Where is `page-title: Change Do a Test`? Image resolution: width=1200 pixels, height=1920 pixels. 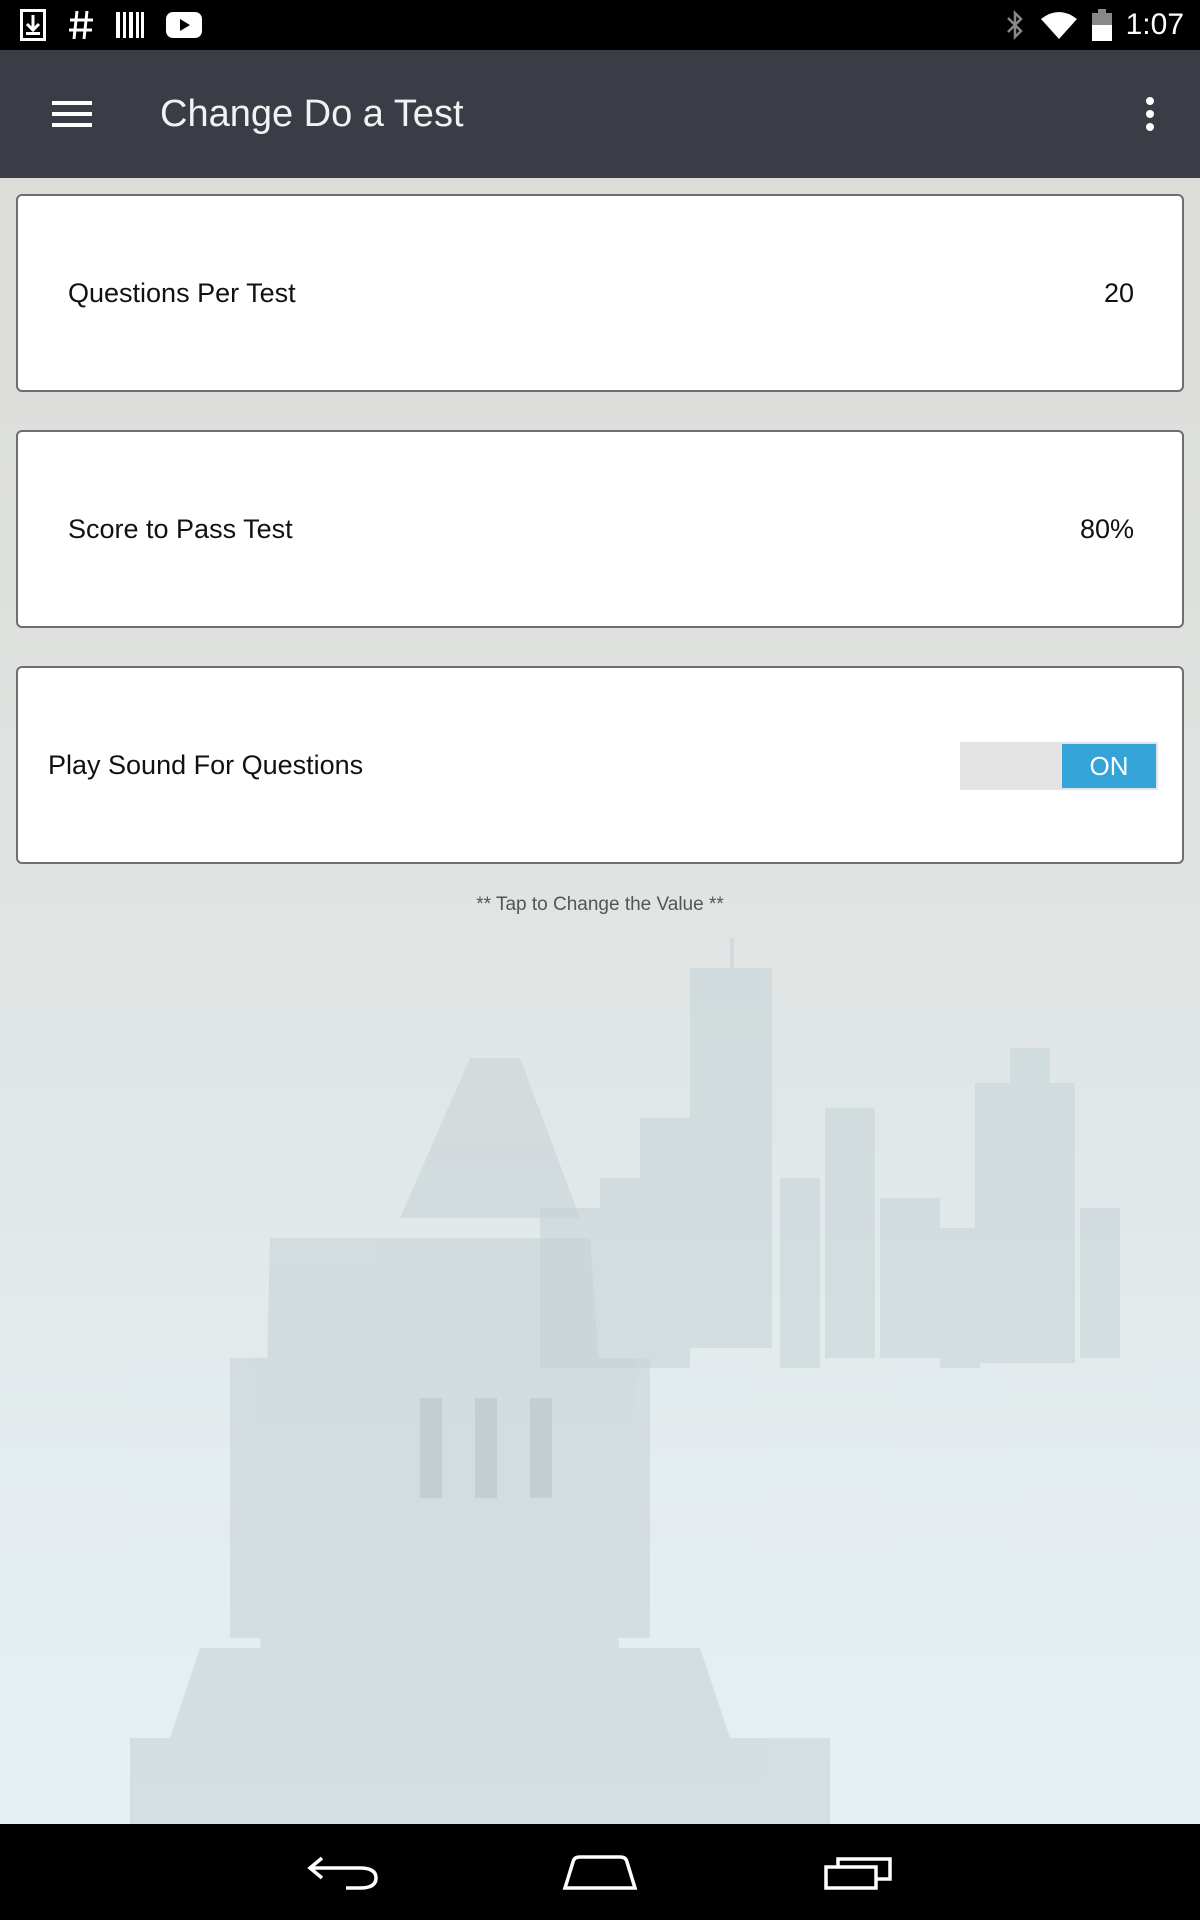
page-title: Change Do a Test is located at coordinates (312, 113).